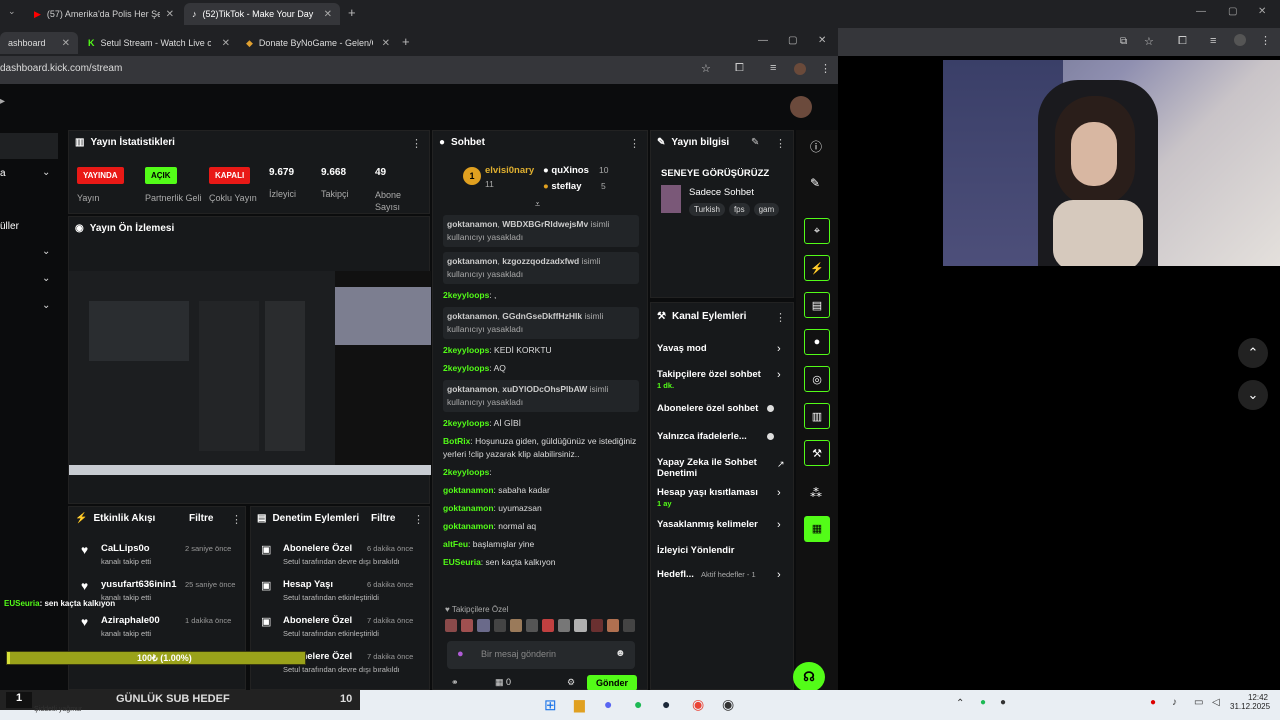 The image size is (1280, 720). I want to click on cast-icon: ⧉, so click(1123, 41).